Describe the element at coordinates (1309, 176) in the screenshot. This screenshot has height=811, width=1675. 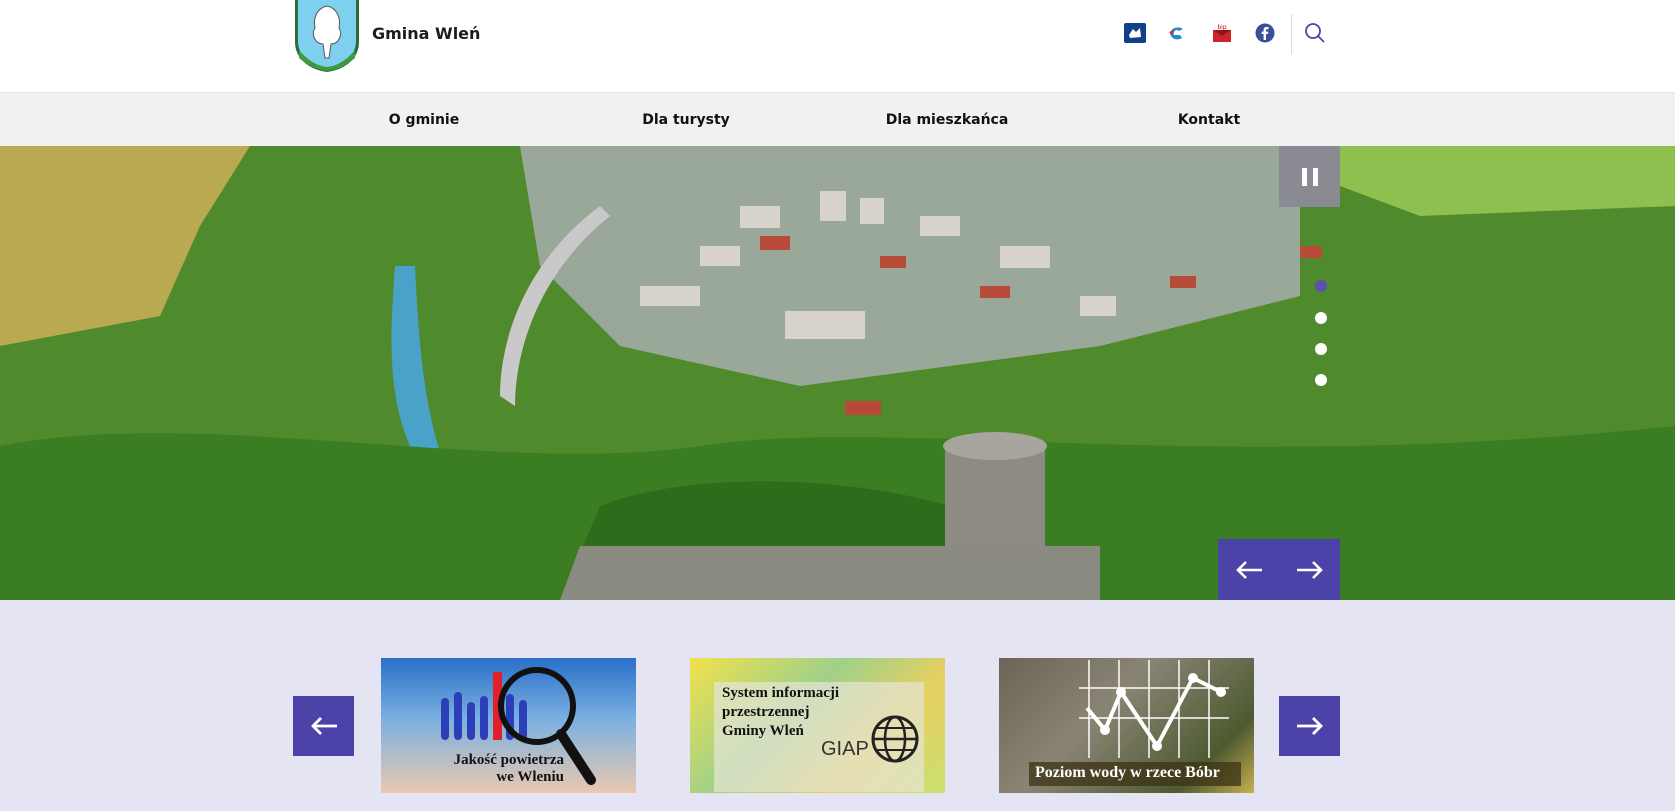
I see `slider-pause-button` at that location.